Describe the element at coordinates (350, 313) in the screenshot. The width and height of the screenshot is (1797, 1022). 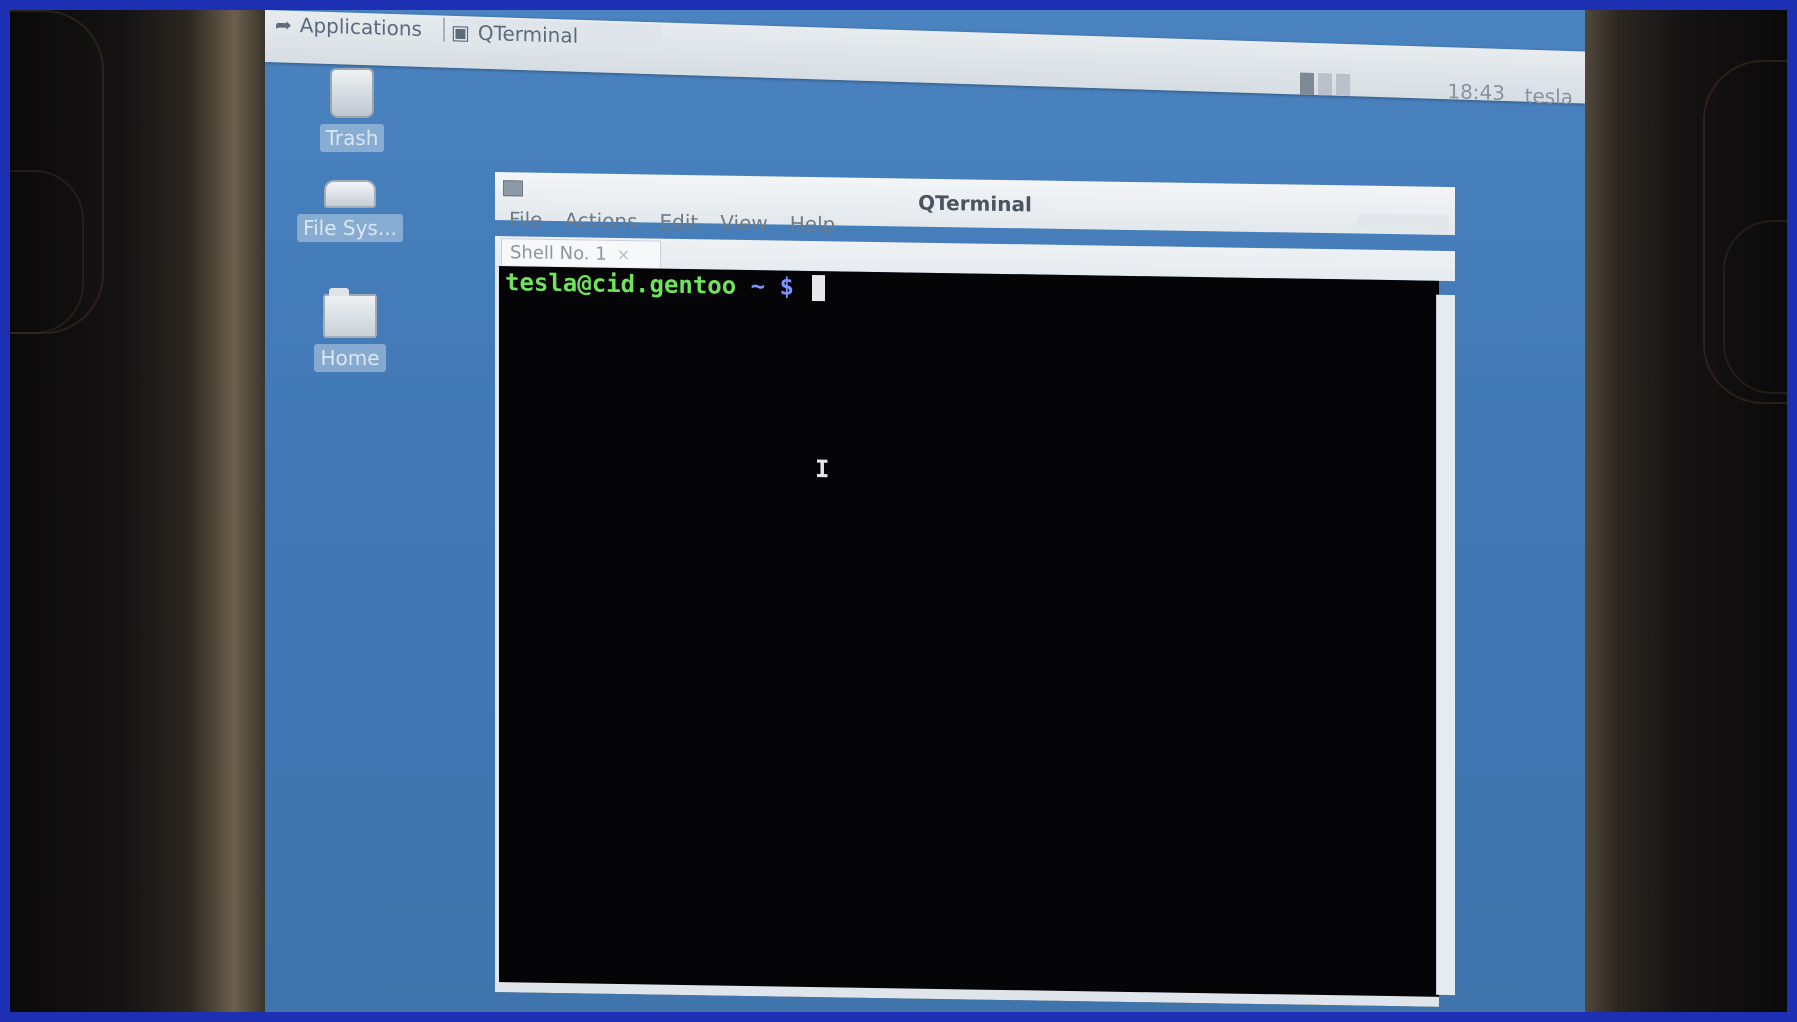
I see `home-folder-icon` at that location.